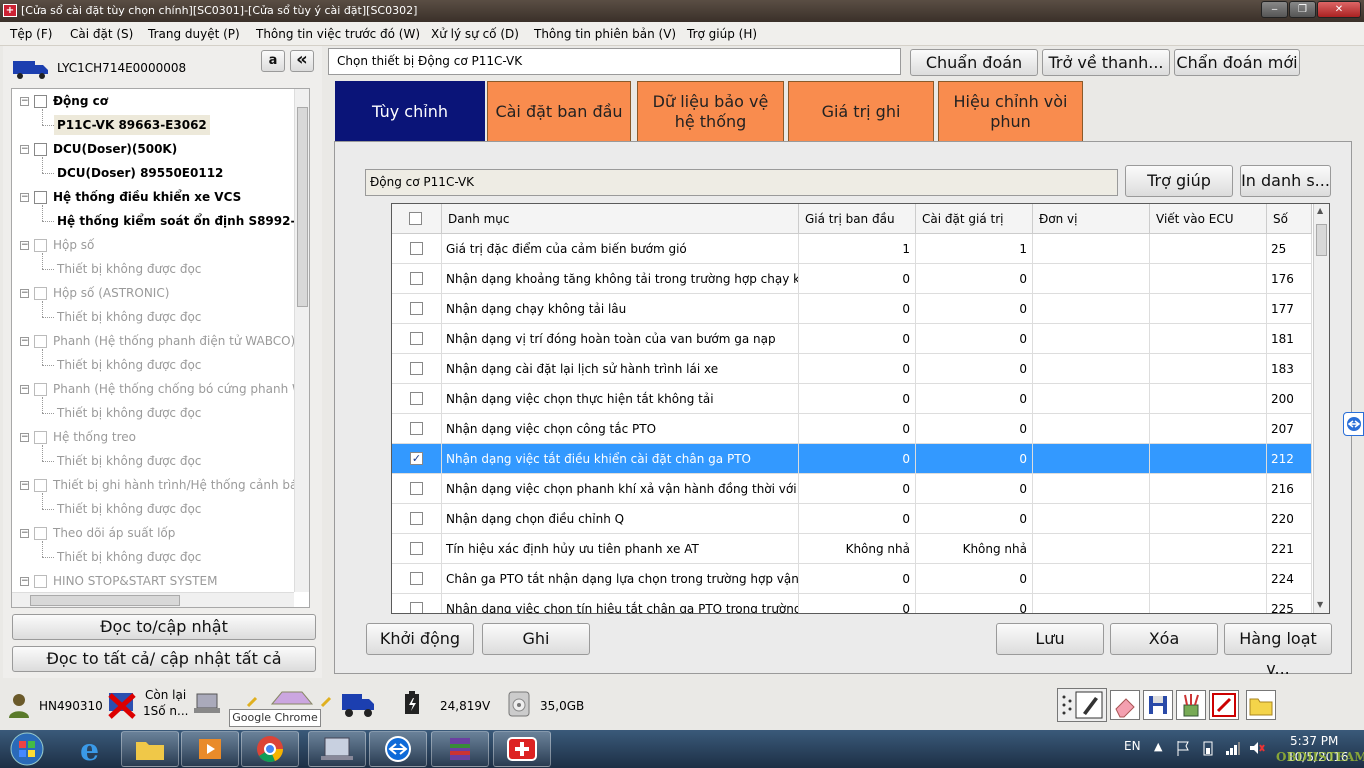  Describe the element at coordinates (1302, 9) in the screenshot. I see `maximize-button: ❐` at that location.